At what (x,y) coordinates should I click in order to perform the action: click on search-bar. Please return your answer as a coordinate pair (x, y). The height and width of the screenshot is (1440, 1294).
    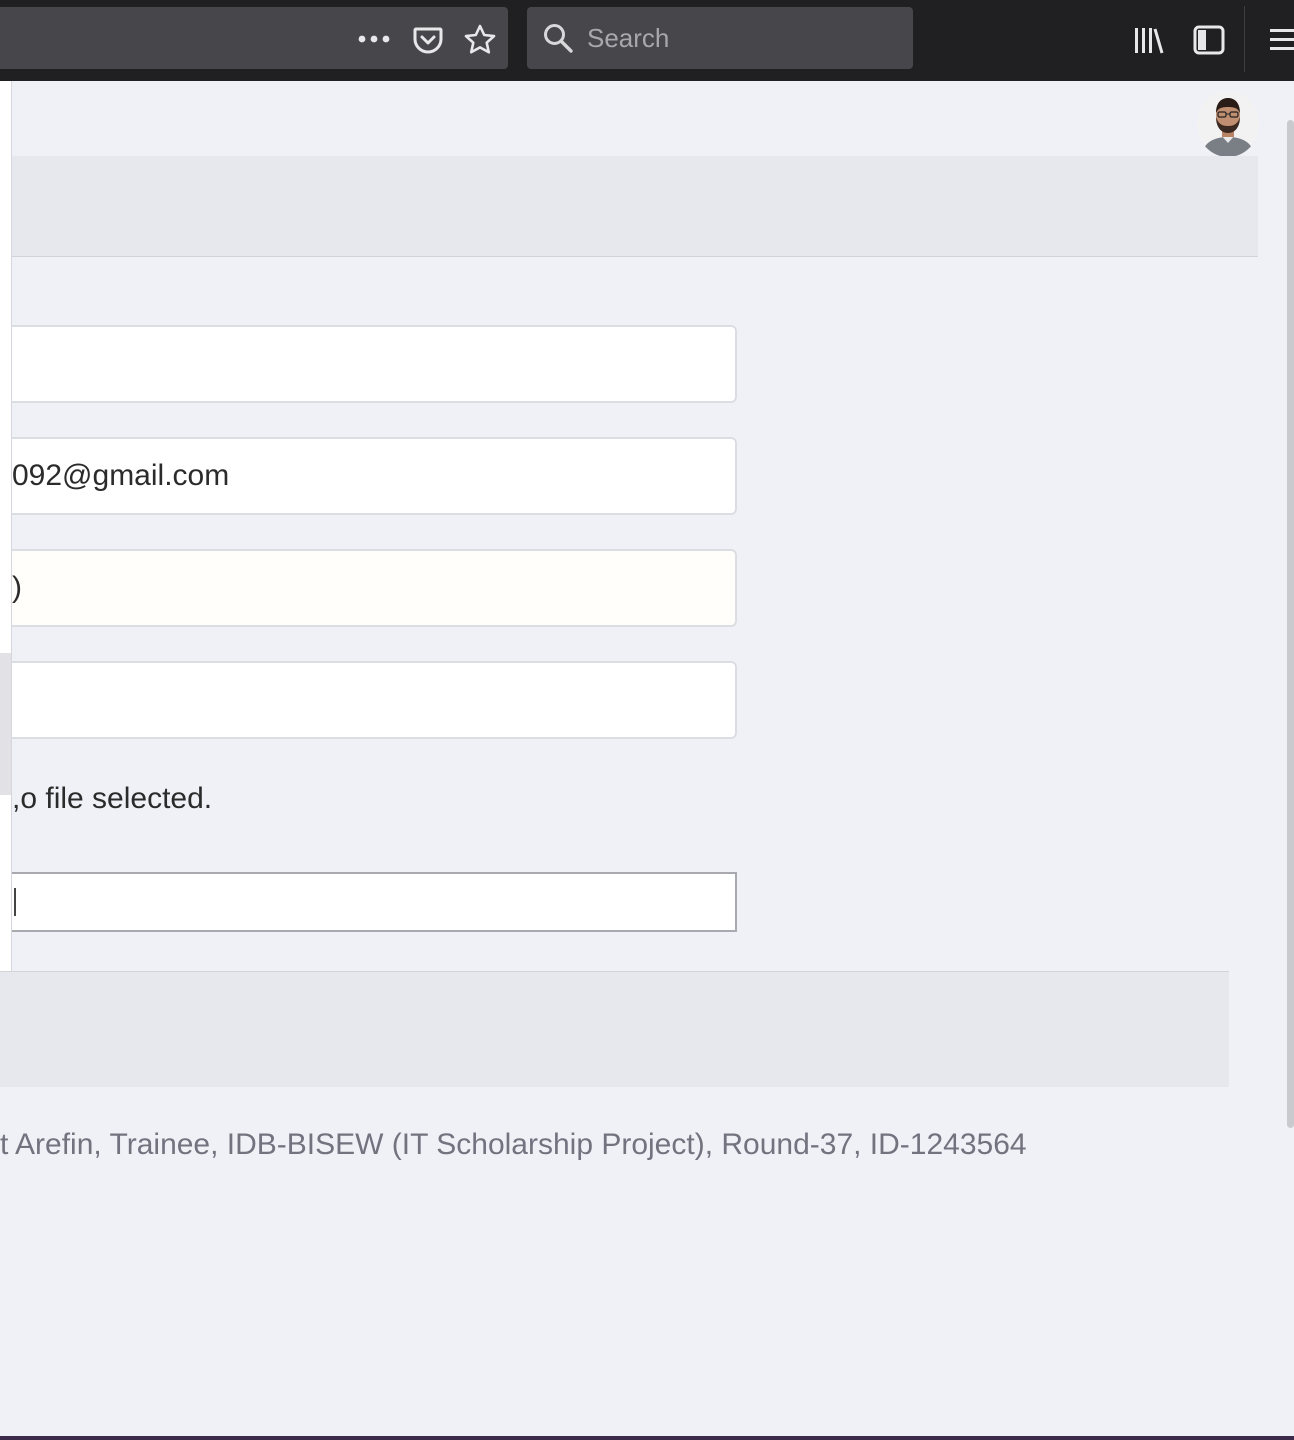
    Looking at the image, I should click on (720, 38).